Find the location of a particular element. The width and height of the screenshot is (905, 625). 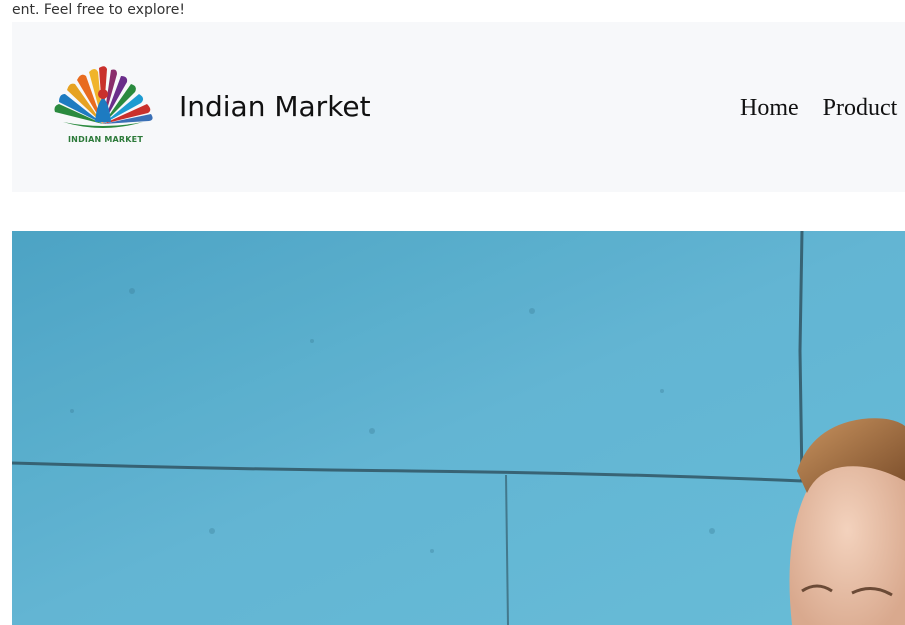

logo-text: INDIAN MARKET is located at coordinates (105, 139).